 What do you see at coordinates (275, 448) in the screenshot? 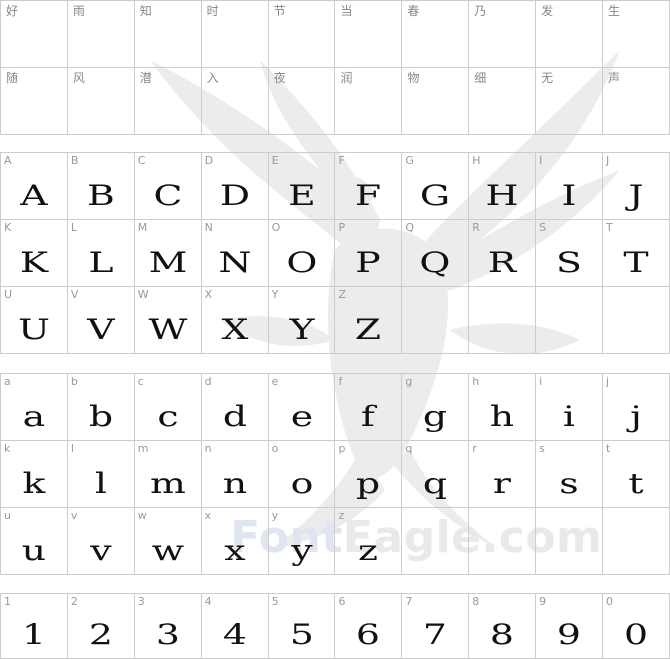
I see `character-label: o` at bounding box center [275, 448].